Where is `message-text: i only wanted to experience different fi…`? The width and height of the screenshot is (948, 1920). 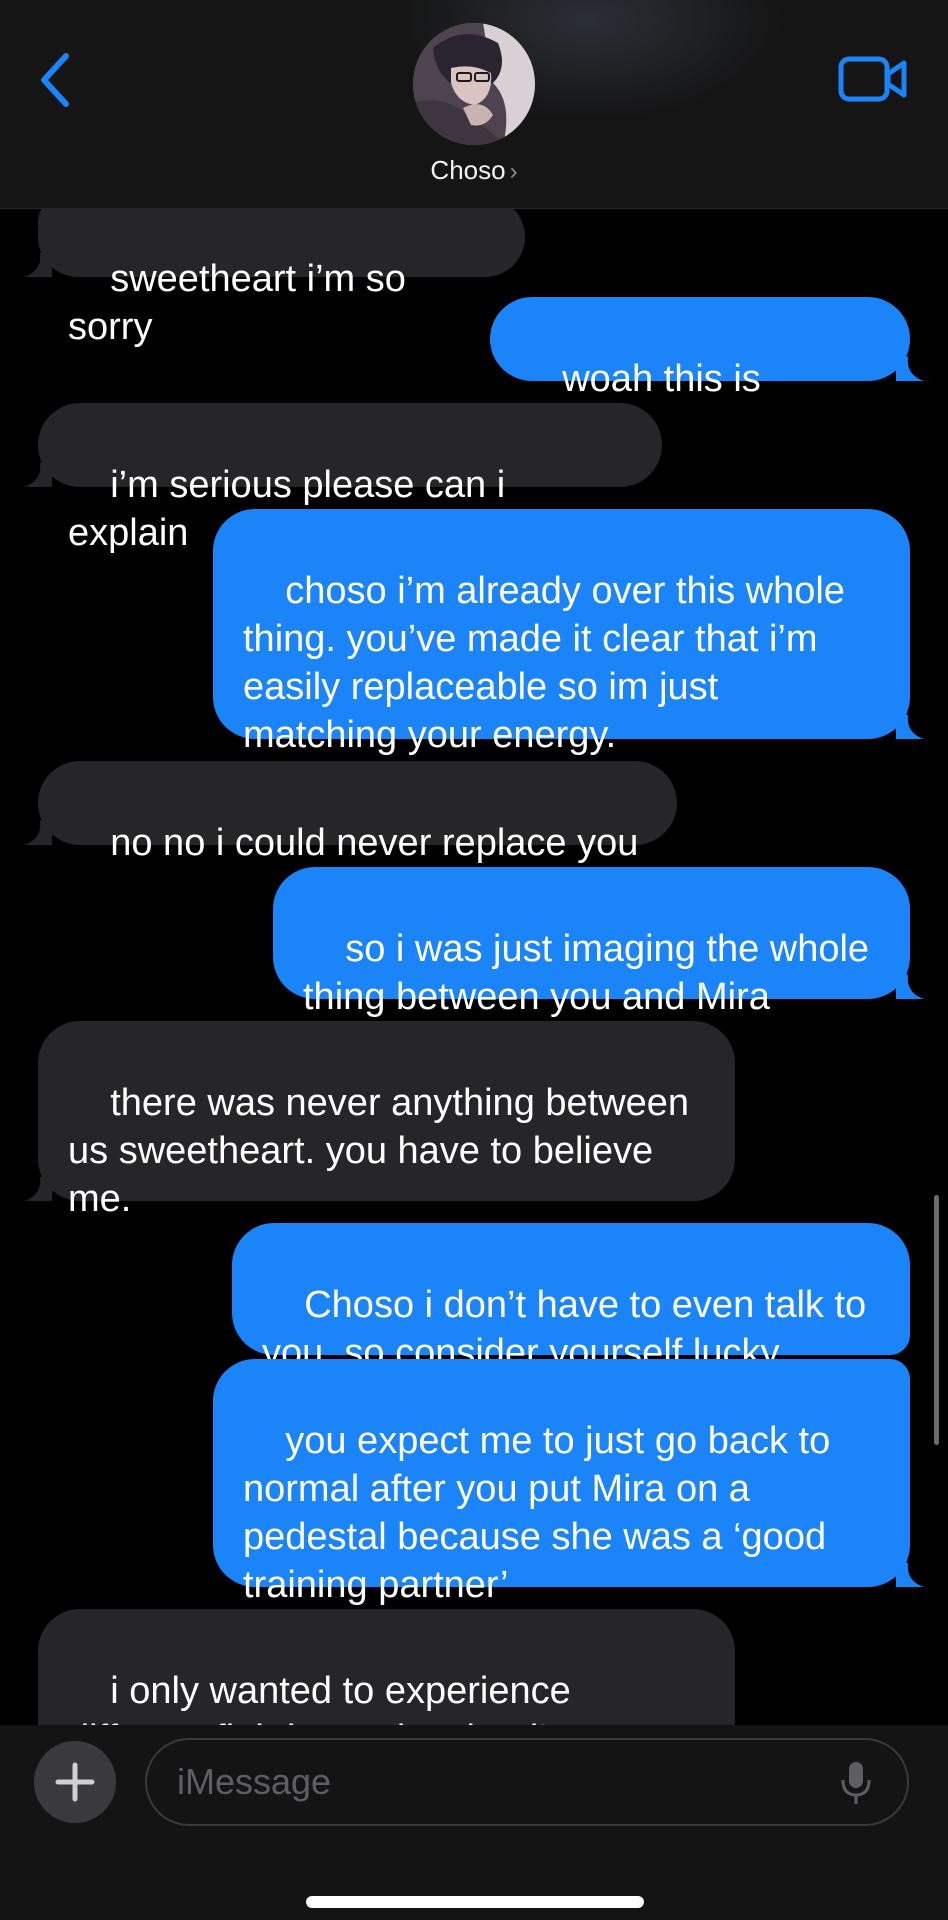 message-text: i only wanted to experience different fi… is located at coordinates (323, 1697).